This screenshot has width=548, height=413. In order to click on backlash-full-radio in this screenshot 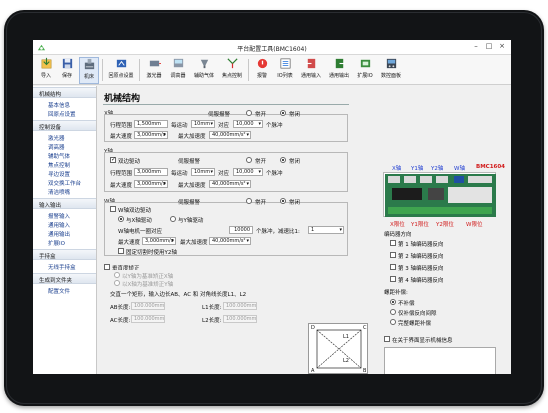, I will do `click(393, 322)`.